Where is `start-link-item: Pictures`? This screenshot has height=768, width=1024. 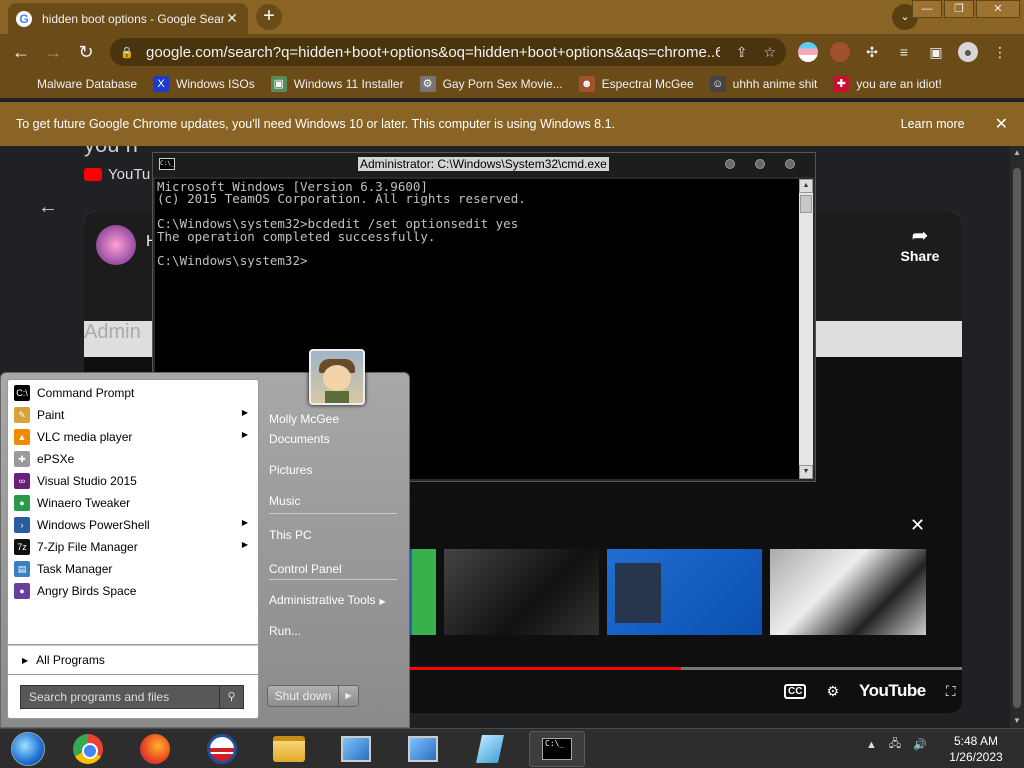 start-link-item: Pictures is located at coordinates (290, 470).